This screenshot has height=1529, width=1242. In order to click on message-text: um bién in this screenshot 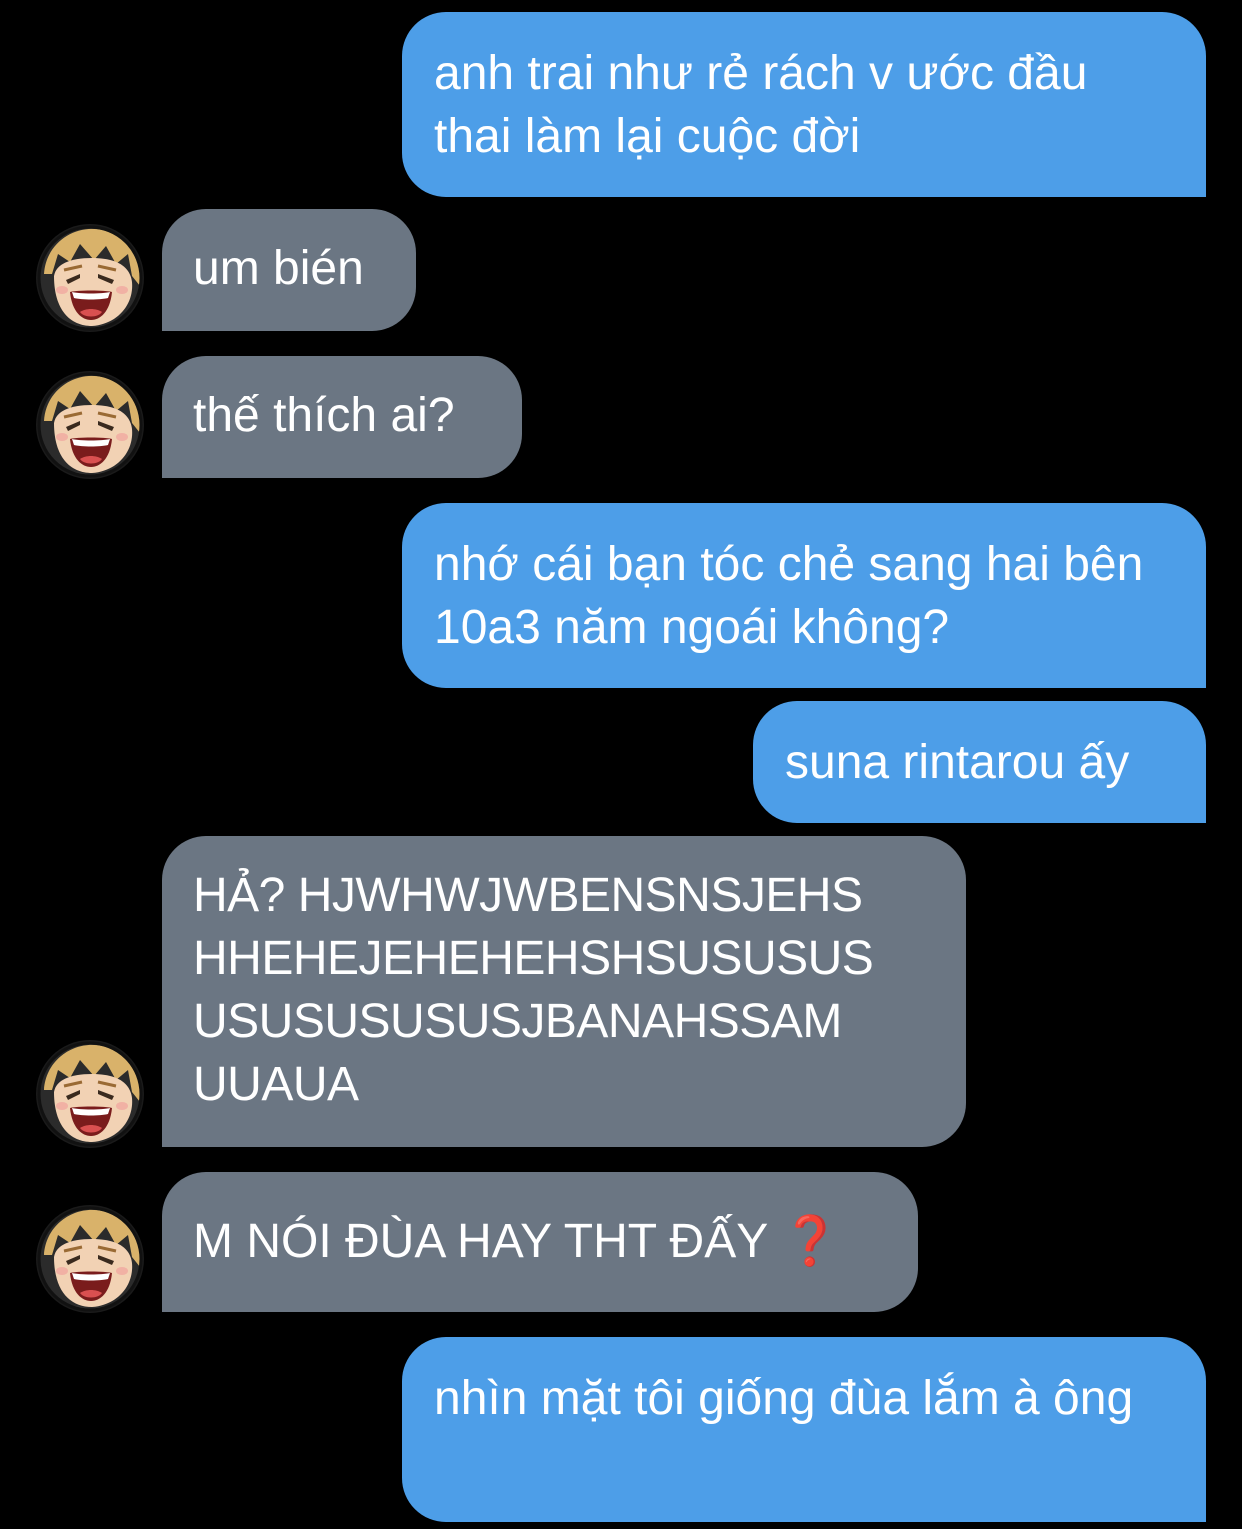, I will do `click(278, 268)`.